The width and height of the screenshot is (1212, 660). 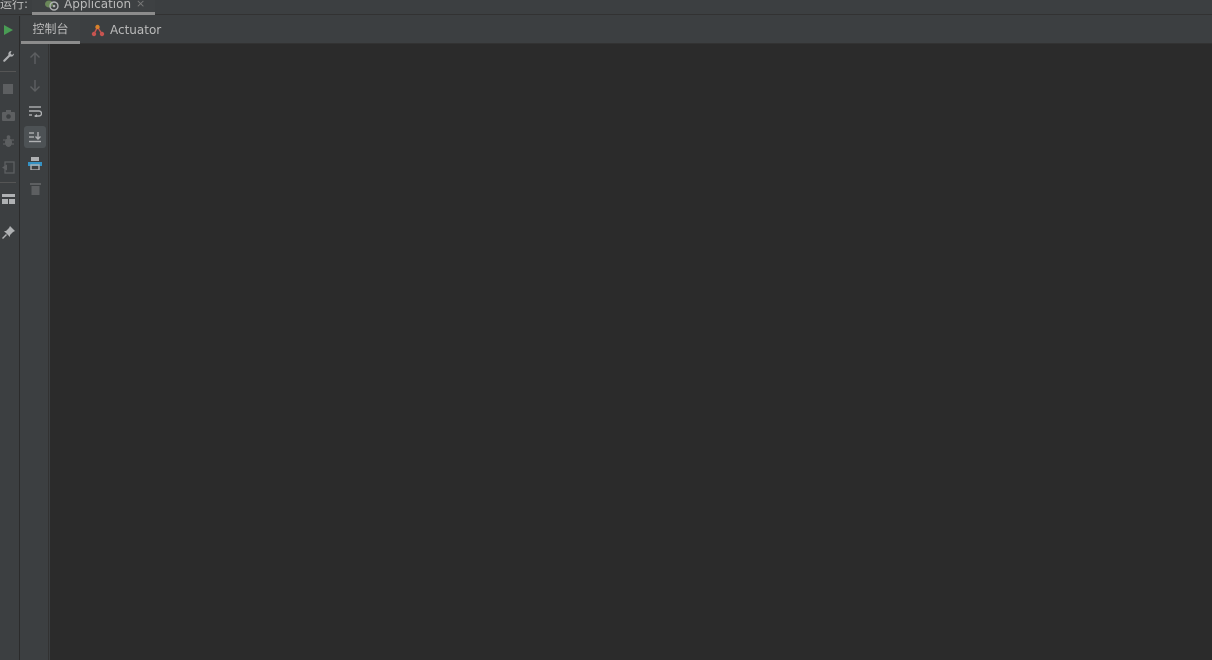 I want to click on arrow-down-icon, so click(x=35, y=85).